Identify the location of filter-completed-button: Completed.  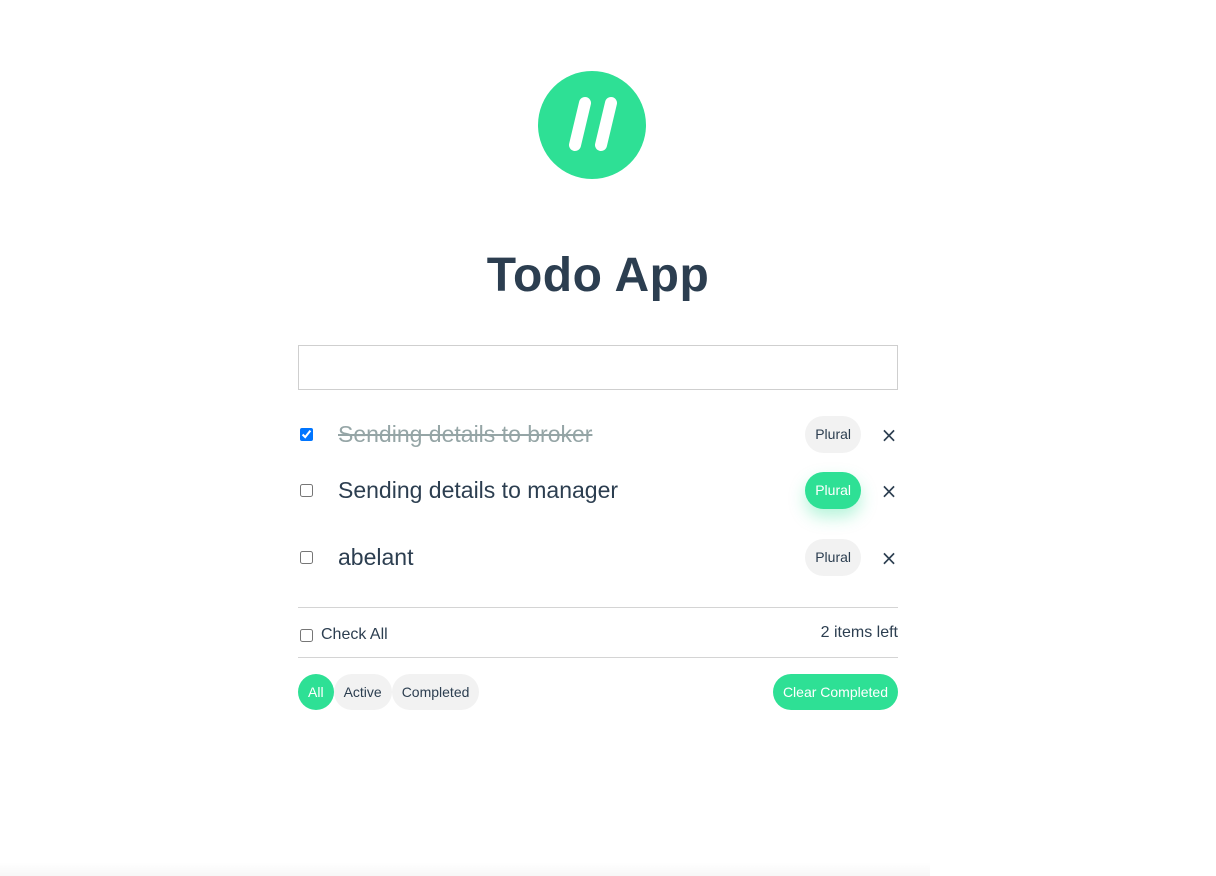
(435, 692).